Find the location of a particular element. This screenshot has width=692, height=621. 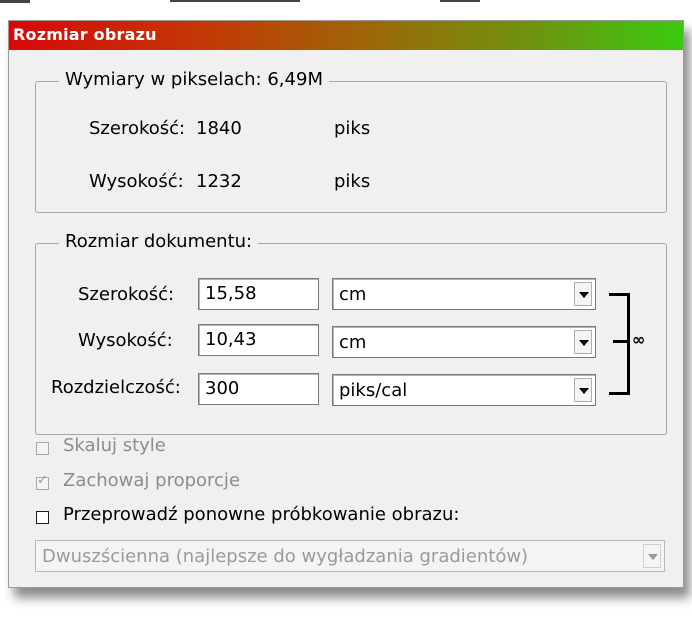

resample-label: Przeprowadź ponowne próbkowanie obrazu: is located at coordinates (261, 514).